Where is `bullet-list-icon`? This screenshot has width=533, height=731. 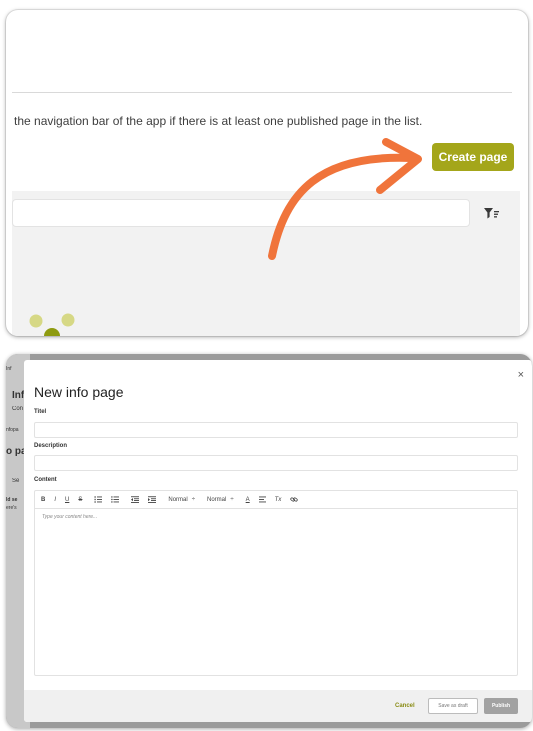 bullet-list-icon is located at coordinates (115, 499).